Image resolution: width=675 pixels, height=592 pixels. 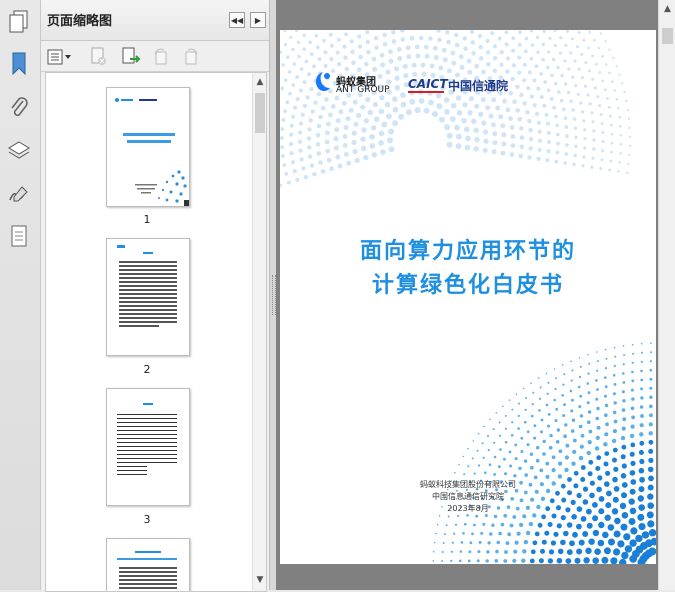 What do you see at coordinates (260, 580) in the screenshot?
I see `scroll-down-icon: ▼` at bounding box center [260, 580].